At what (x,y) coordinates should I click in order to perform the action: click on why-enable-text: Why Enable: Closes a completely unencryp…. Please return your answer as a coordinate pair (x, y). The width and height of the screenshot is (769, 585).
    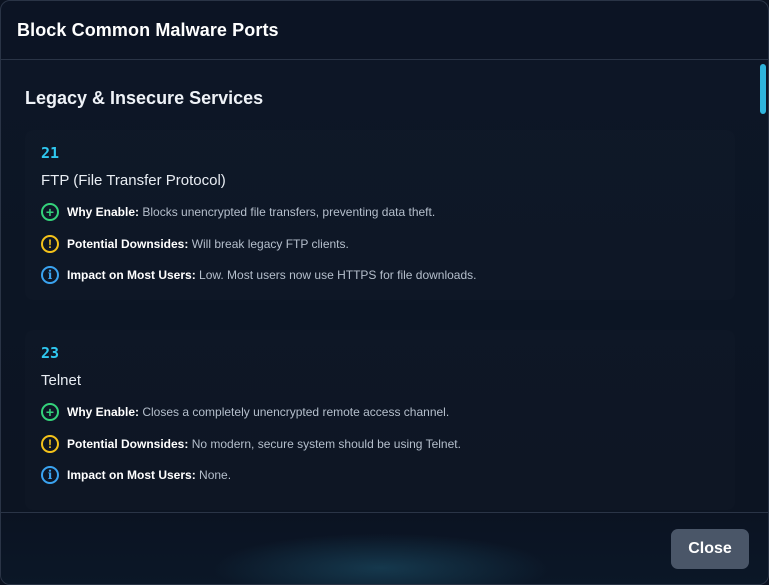
    Looking at the image, I should click on (258, 412).